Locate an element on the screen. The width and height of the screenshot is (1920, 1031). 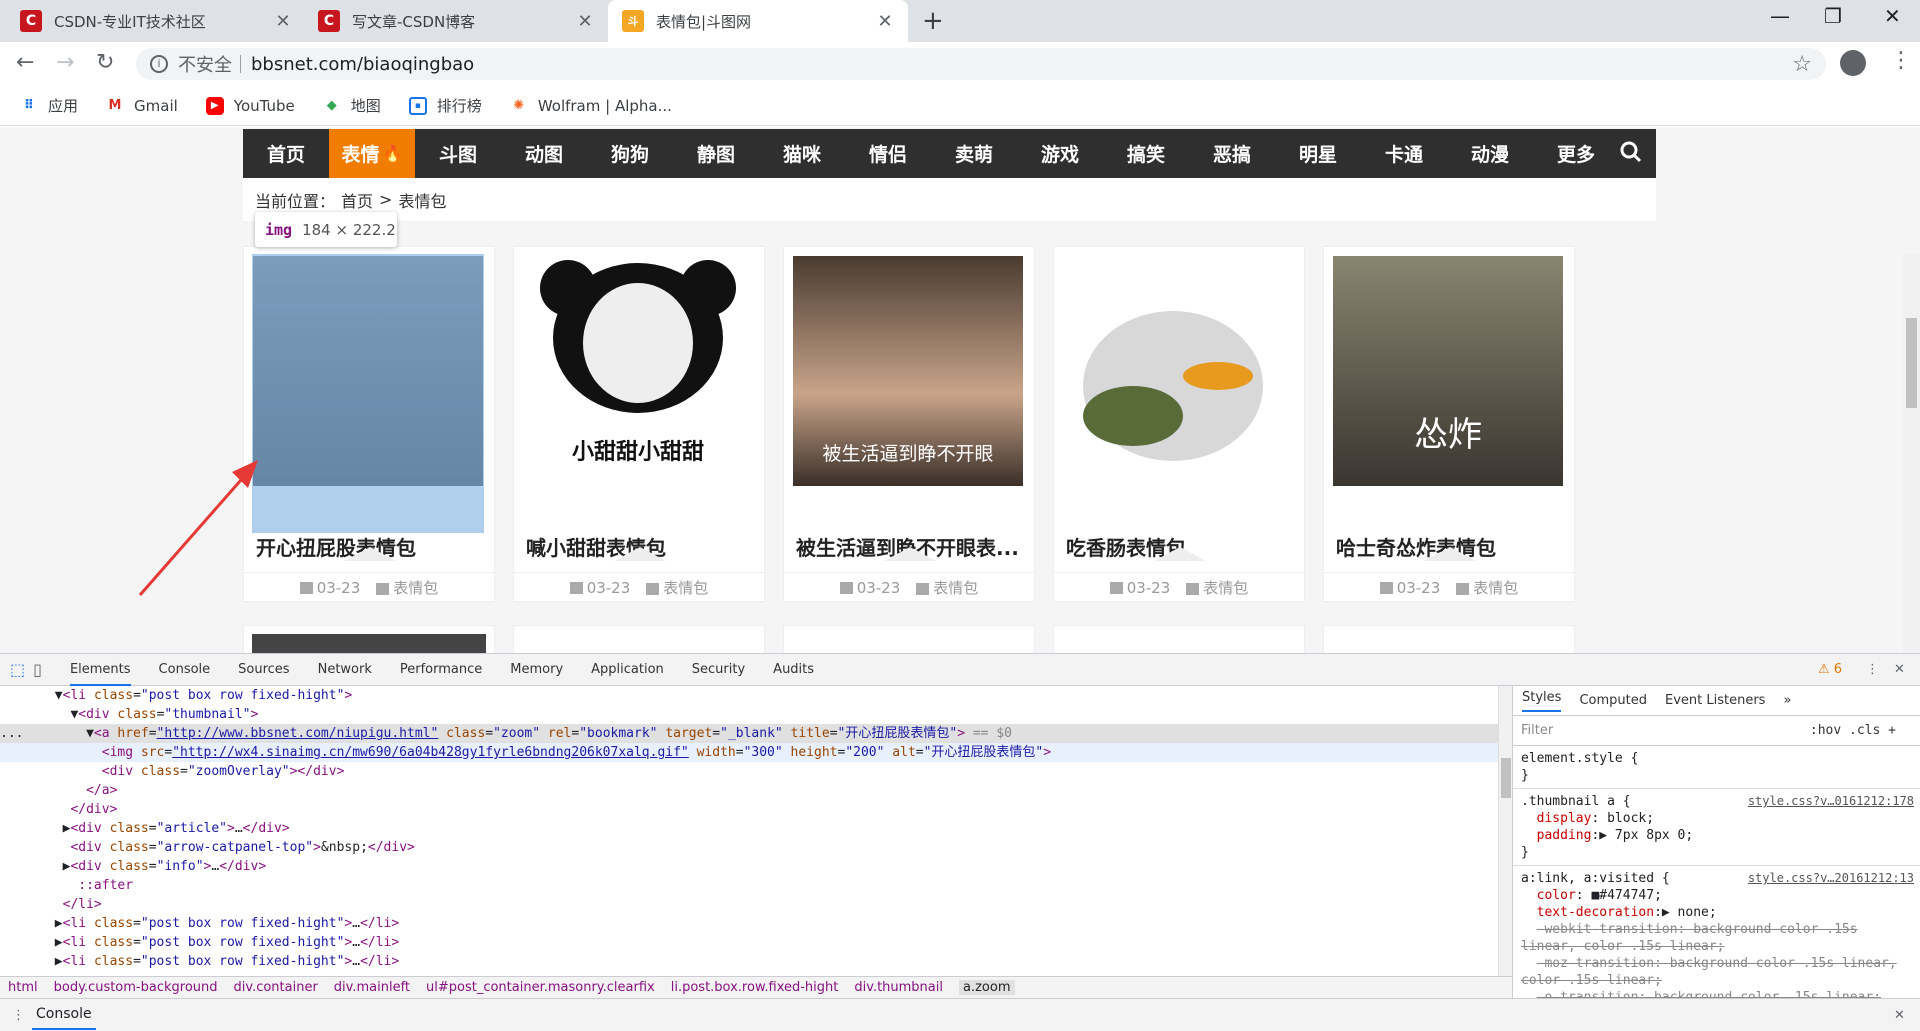
bookmark-youtube: ▶ YouTube is located at coordinates (250, 105).